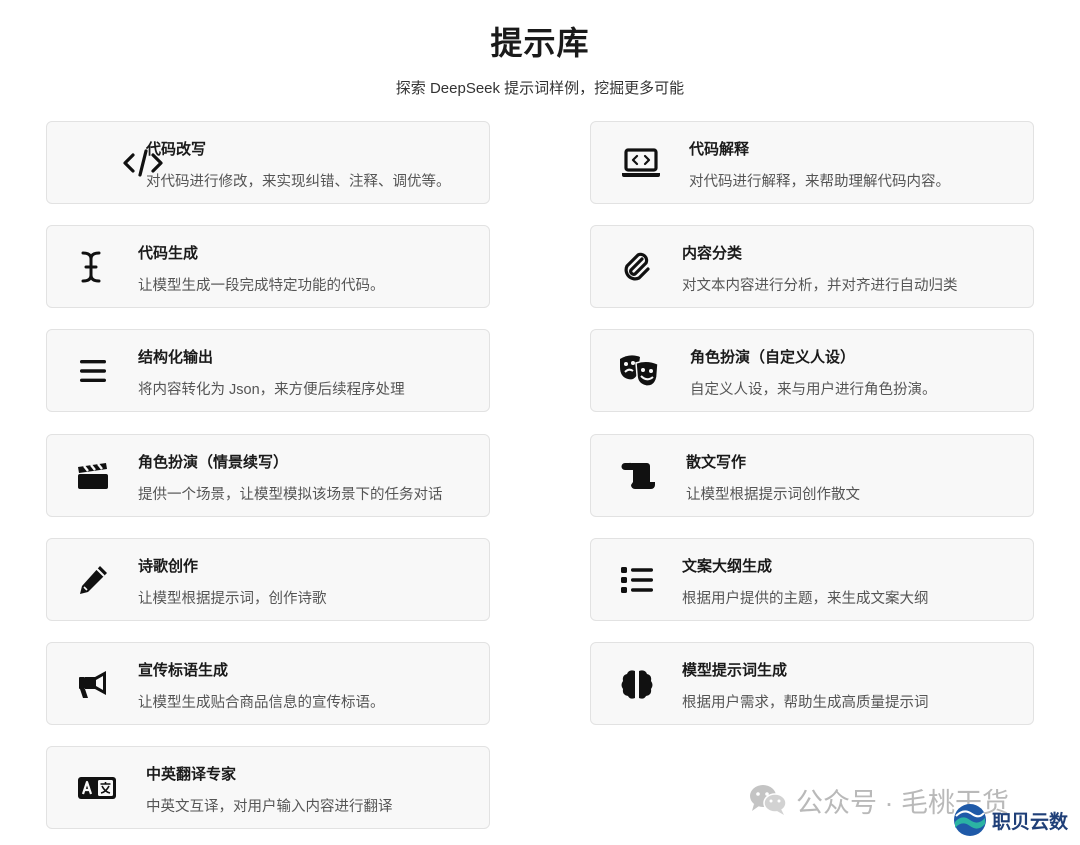  I want to click on prompt-card-translate: 中英翻译专家 中英文互译，对用户输入内容进行翻译, so click(268, 787).